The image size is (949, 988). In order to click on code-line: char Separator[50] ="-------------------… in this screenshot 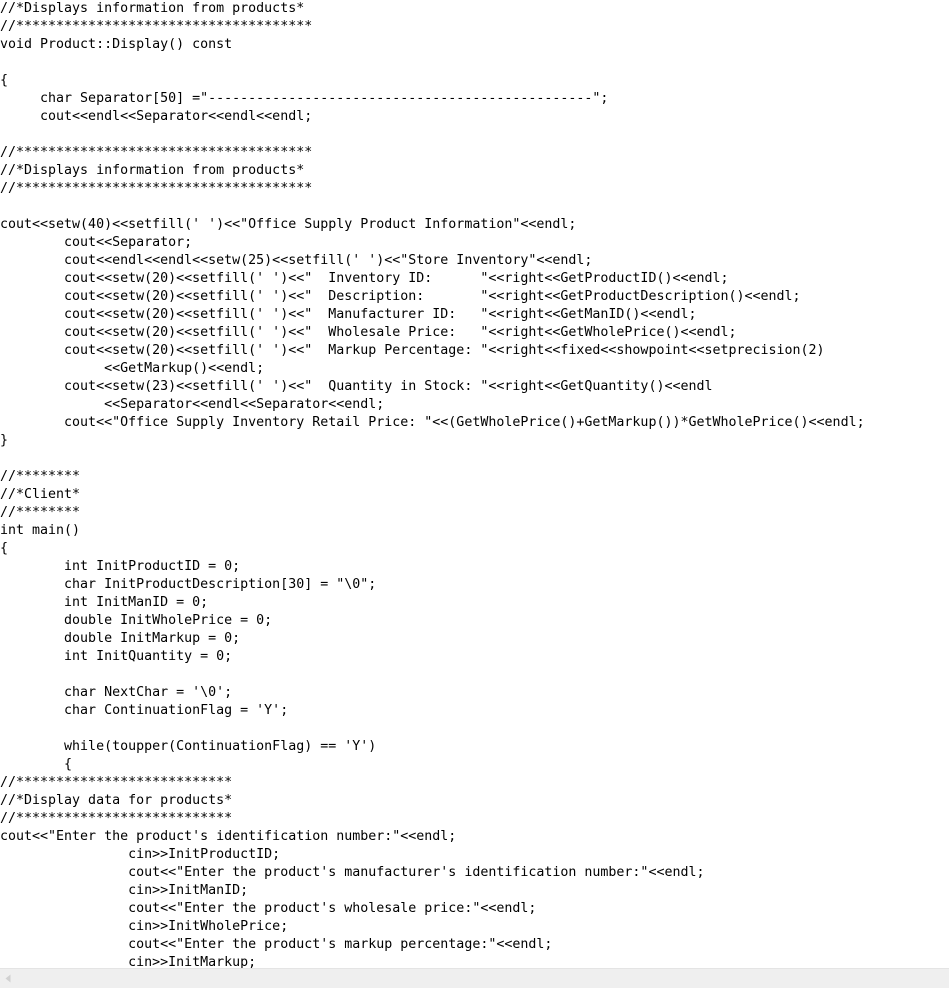, I will do `click(304, 98)`.